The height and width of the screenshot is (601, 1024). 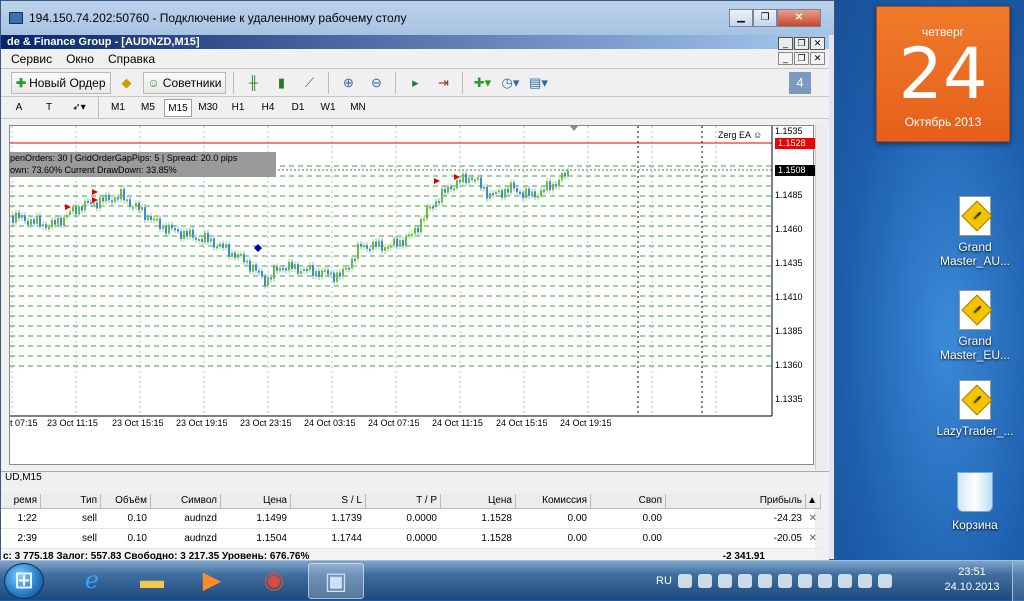 What do you see at coordinates (813, 501) in the screenshot?
I see `sort-arrow-icon: ▲` at bounding box center [813, 501].